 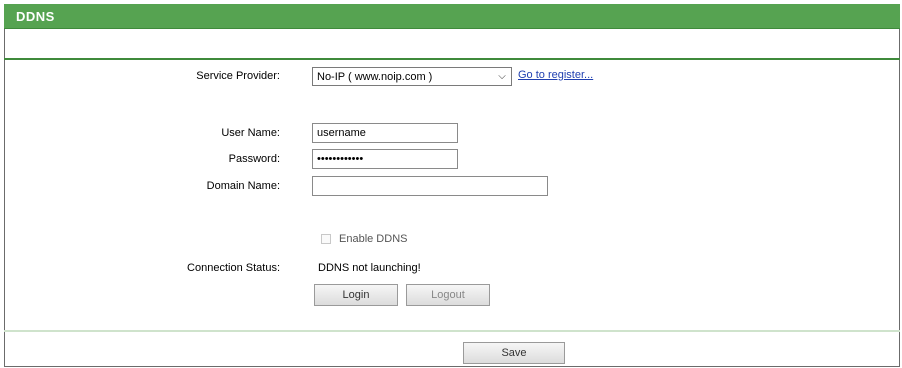 I want to click on panel-header: DDNS, so click(x=452, y=16).